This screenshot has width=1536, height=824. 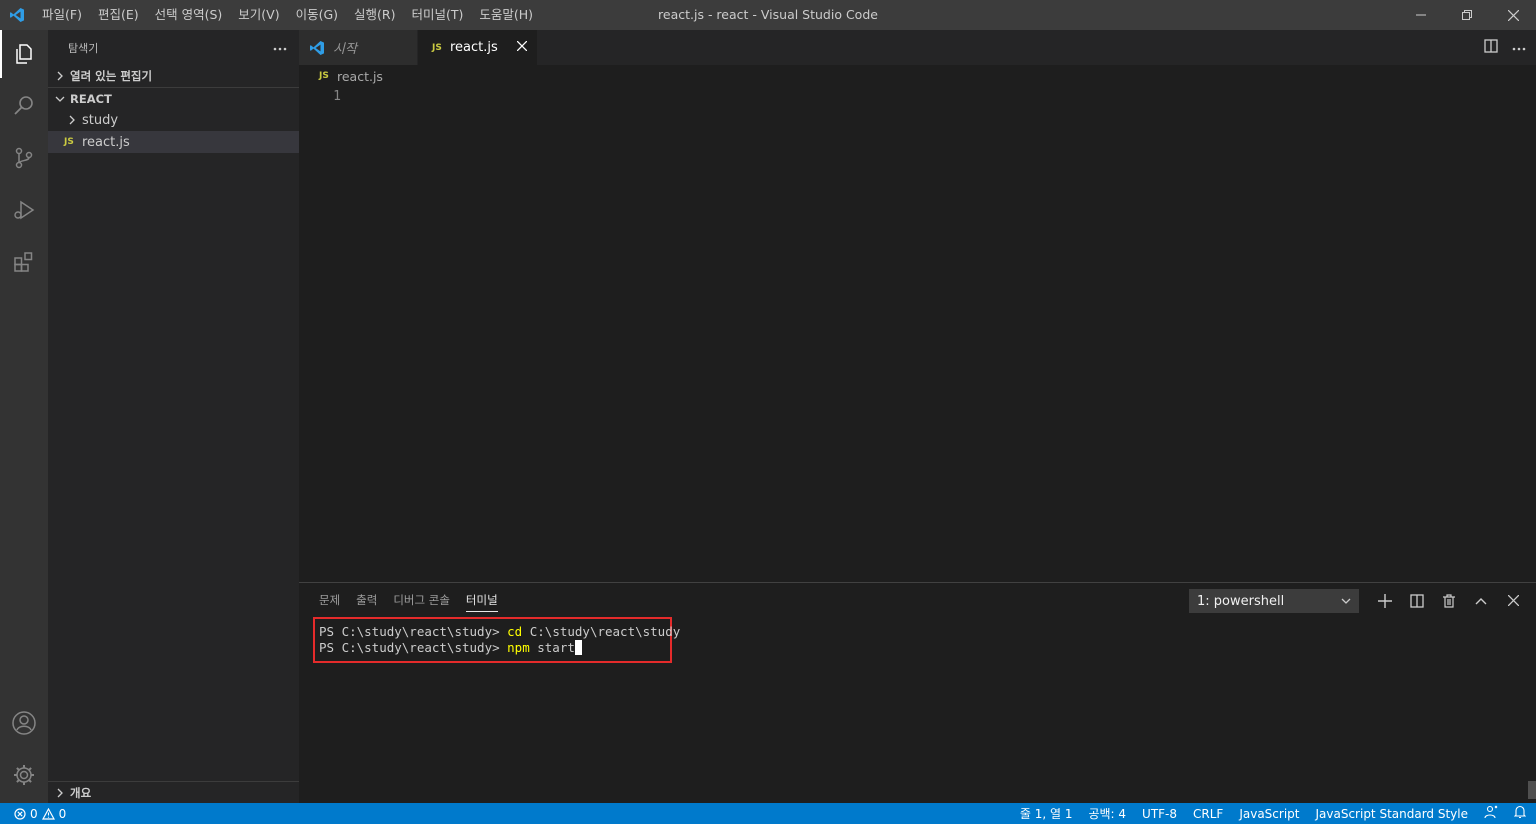 I want to click on minimize-icon, so click(x=1421, y=15).